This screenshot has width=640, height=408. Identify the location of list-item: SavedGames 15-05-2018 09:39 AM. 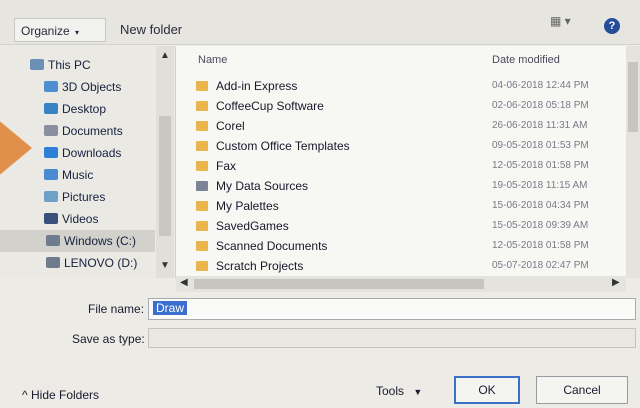
(401, 226).